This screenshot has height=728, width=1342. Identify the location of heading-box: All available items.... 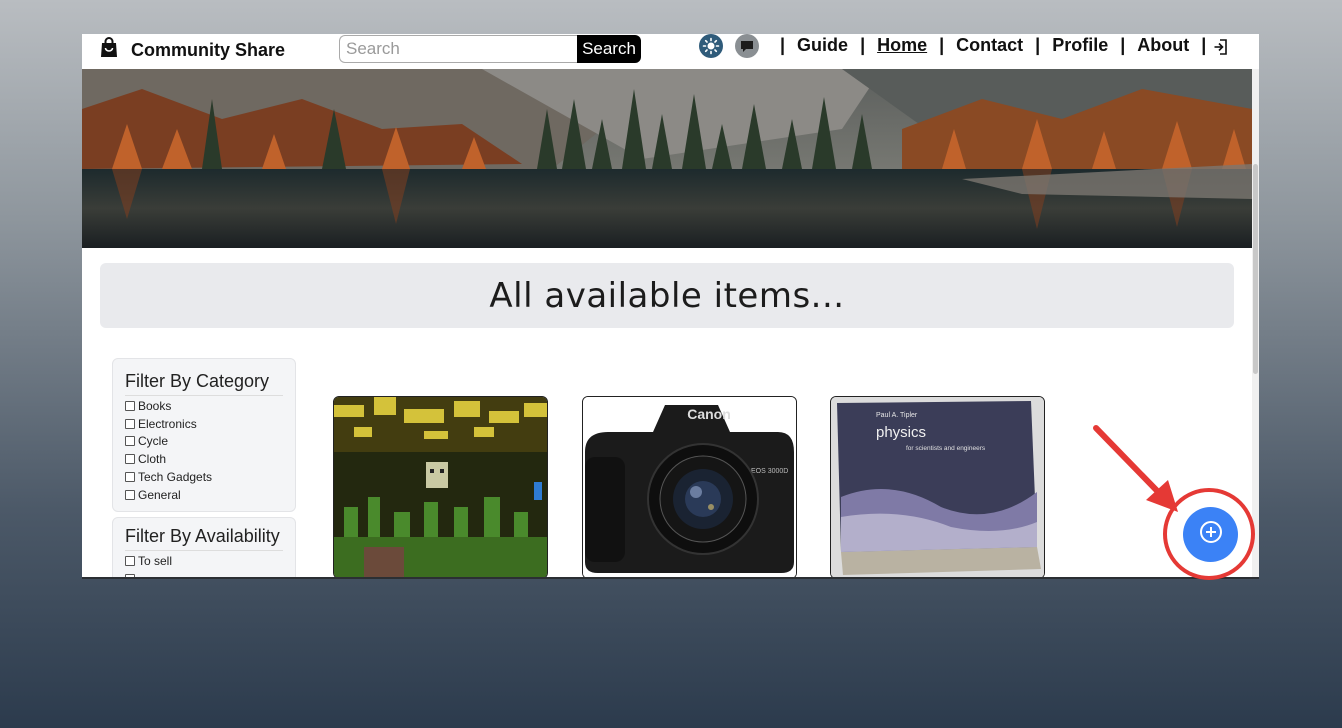
(667, 295).